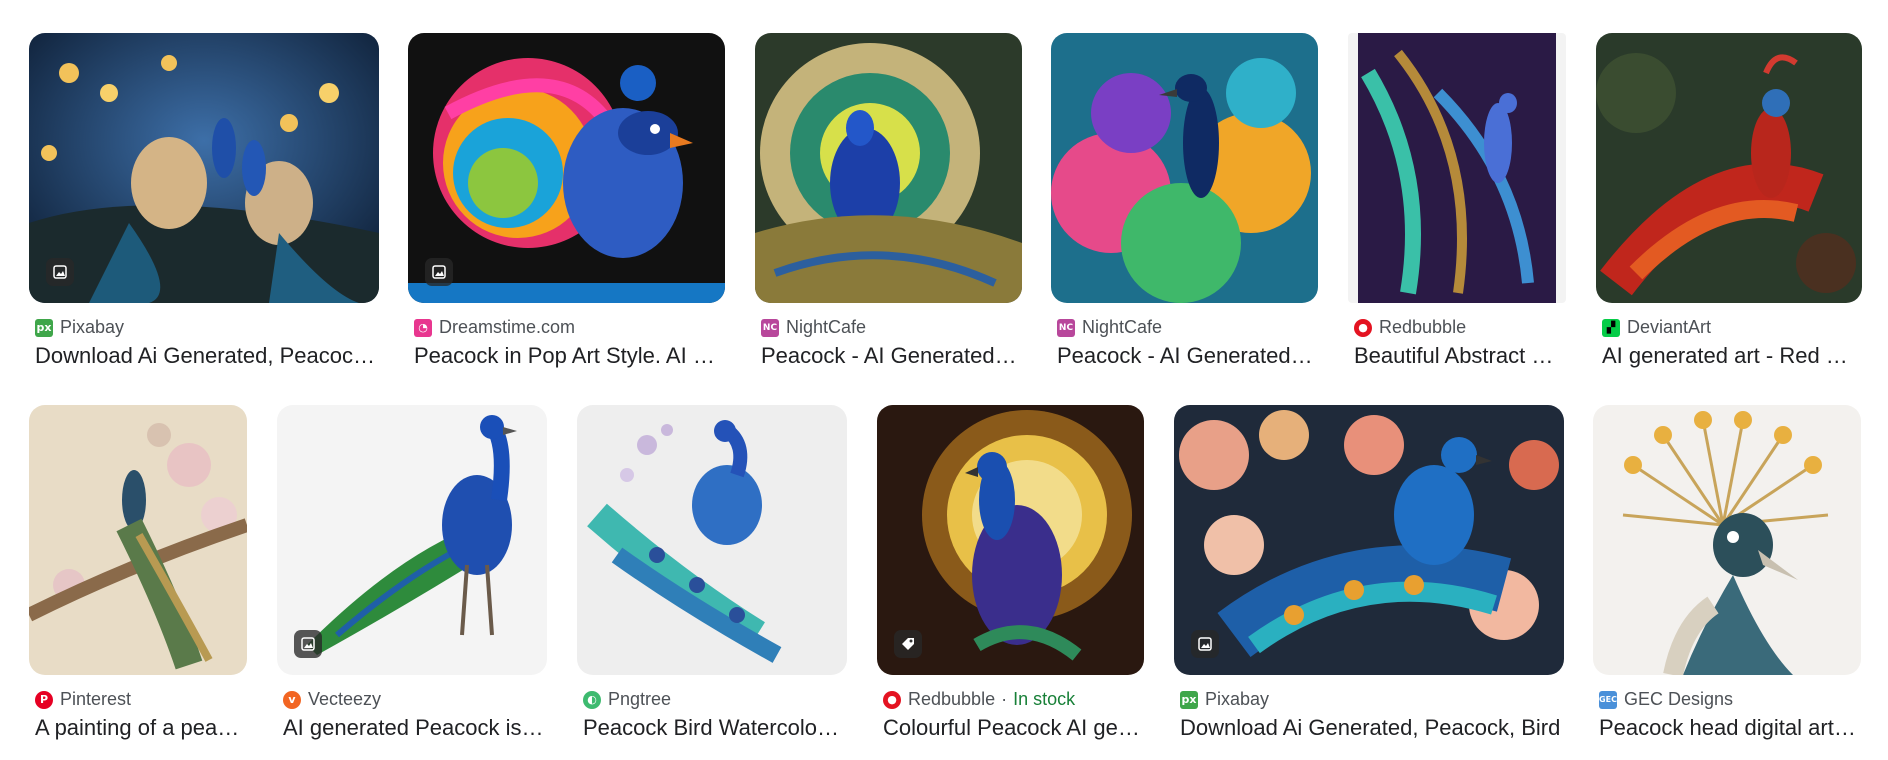  I want to click on dreamstime-favicon-icon: ◔, so click(423, 327).